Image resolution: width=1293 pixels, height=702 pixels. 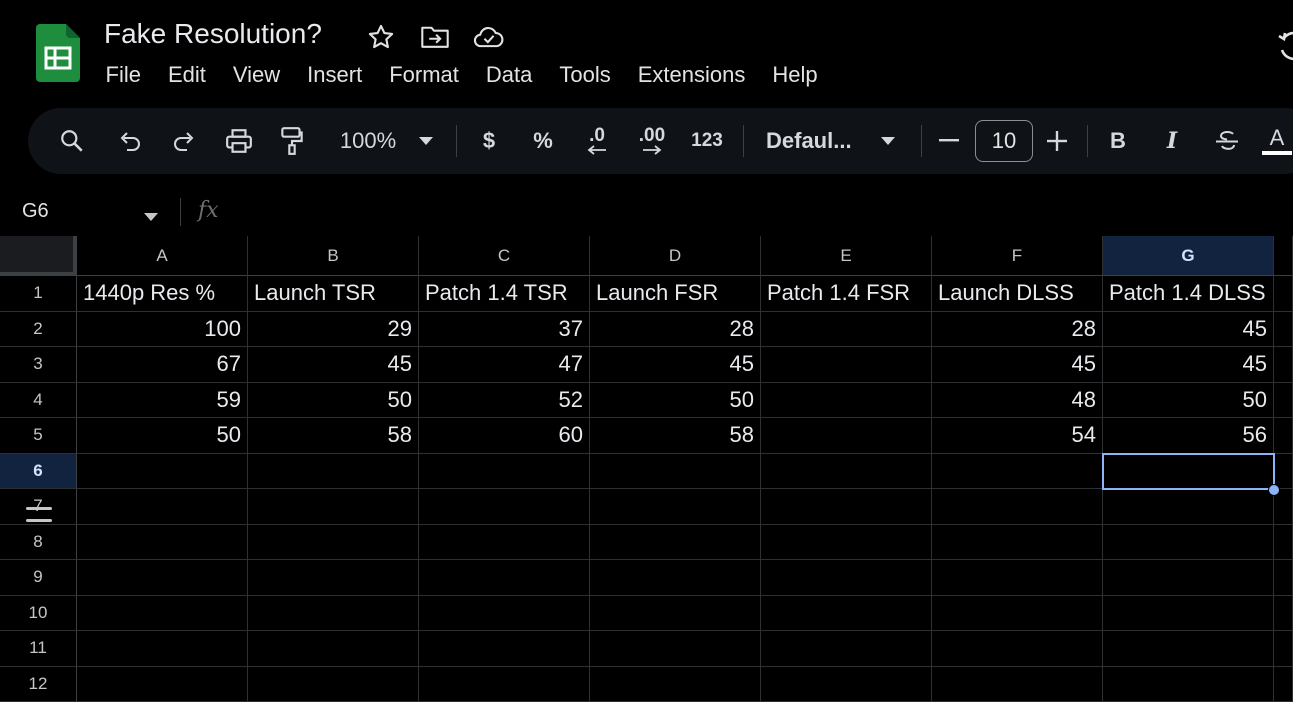 I want to click on cell-b9, so click(x=333, y=578).